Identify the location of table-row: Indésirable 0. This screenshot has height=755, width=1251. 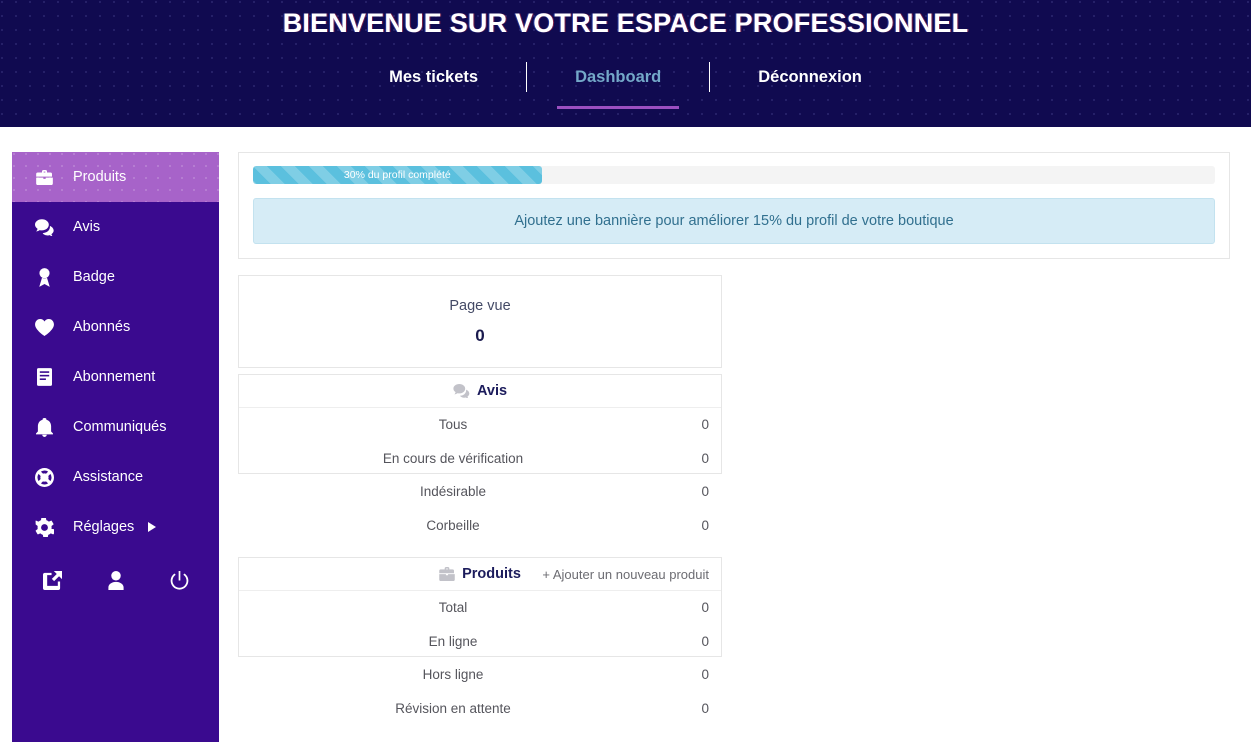
(480, 492).